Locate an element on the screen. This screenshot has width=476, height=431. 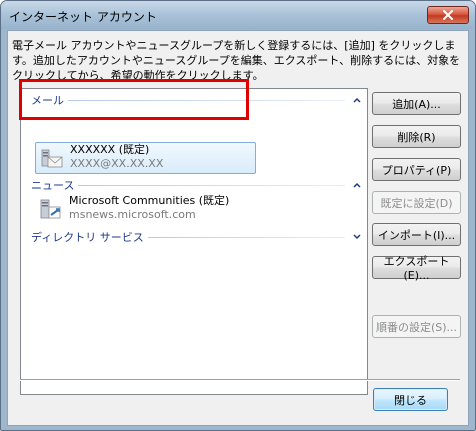
mail-account-item: XXXXXX (既定) XXXX@XX.XX.XX is located at coordinates (145, 158).